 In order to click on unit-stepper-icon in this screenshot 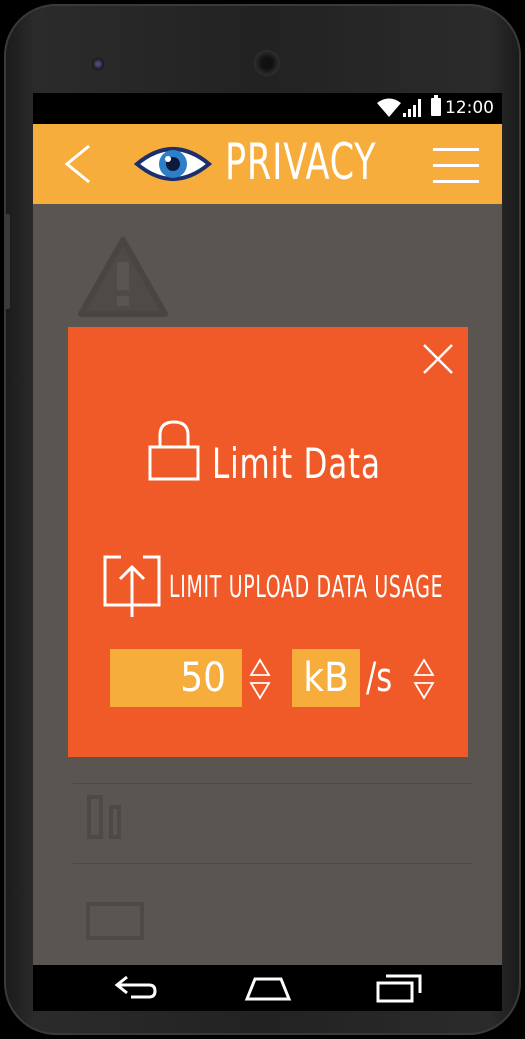, I will do `click(424, 679)`.